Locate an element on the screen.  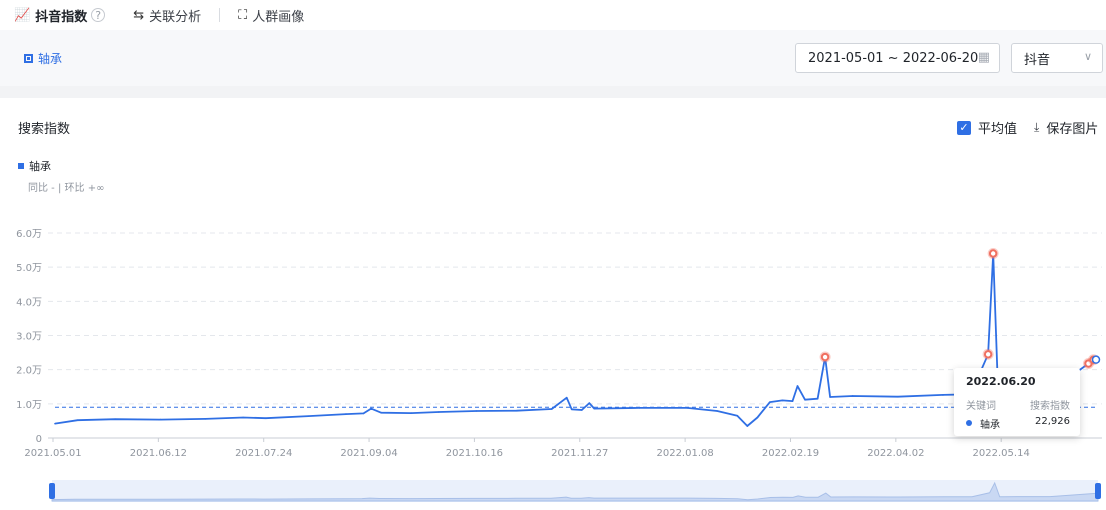
tooltip-col-index: 搜索指数 is located at coordinates (1050, 406).